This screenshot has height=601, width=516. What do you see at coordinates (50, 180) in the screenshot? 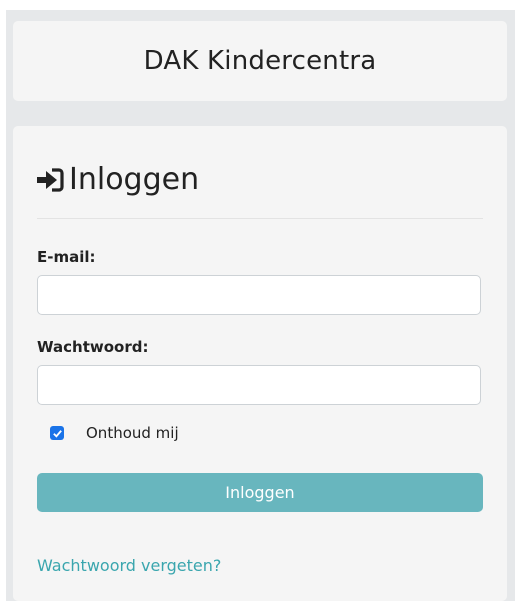
I see `sign-in-icon` at bounding box center [50, 180].